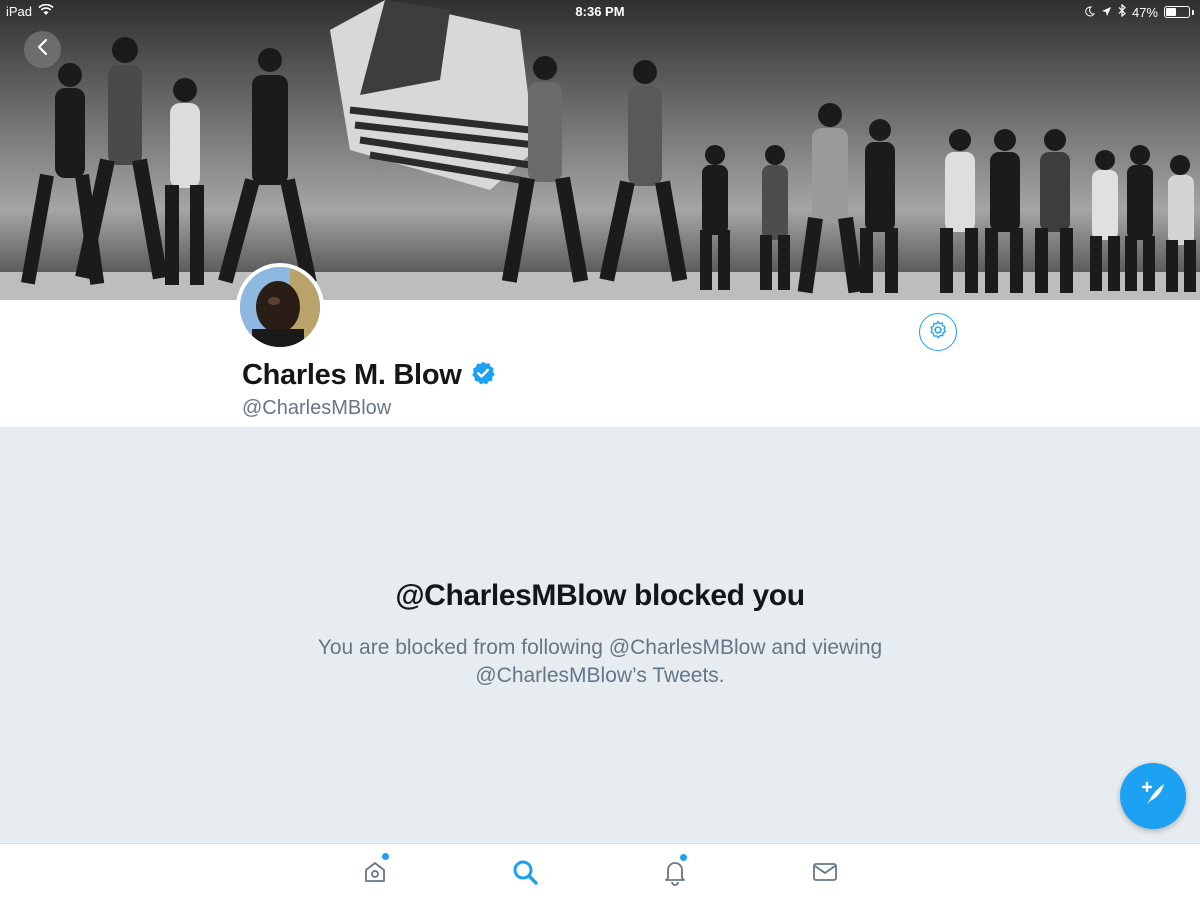  I want to click on home-icon, so click(375, 874).